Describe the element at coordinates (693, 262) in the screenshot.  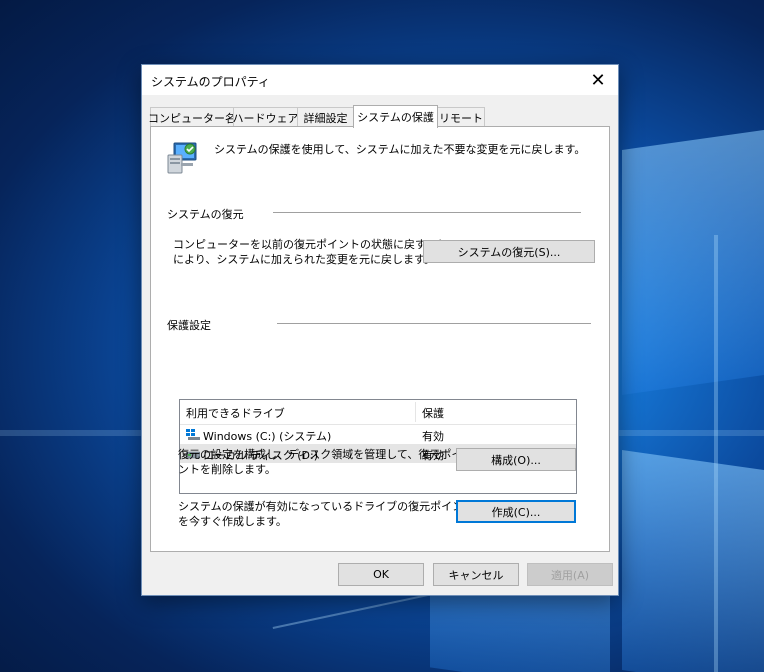
I see `desktop-logo-pane-top-right` at that location.